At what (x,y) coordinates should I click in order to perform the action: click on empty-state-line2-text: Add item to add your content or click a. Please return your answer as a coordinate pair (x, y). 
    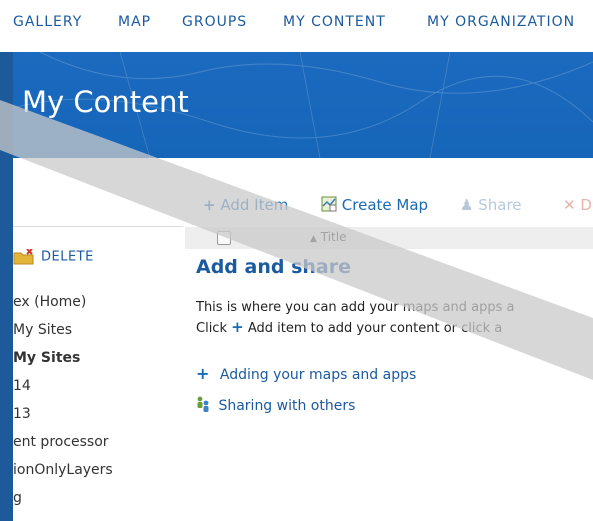
    Looking at the image, I should click on (375, 328).